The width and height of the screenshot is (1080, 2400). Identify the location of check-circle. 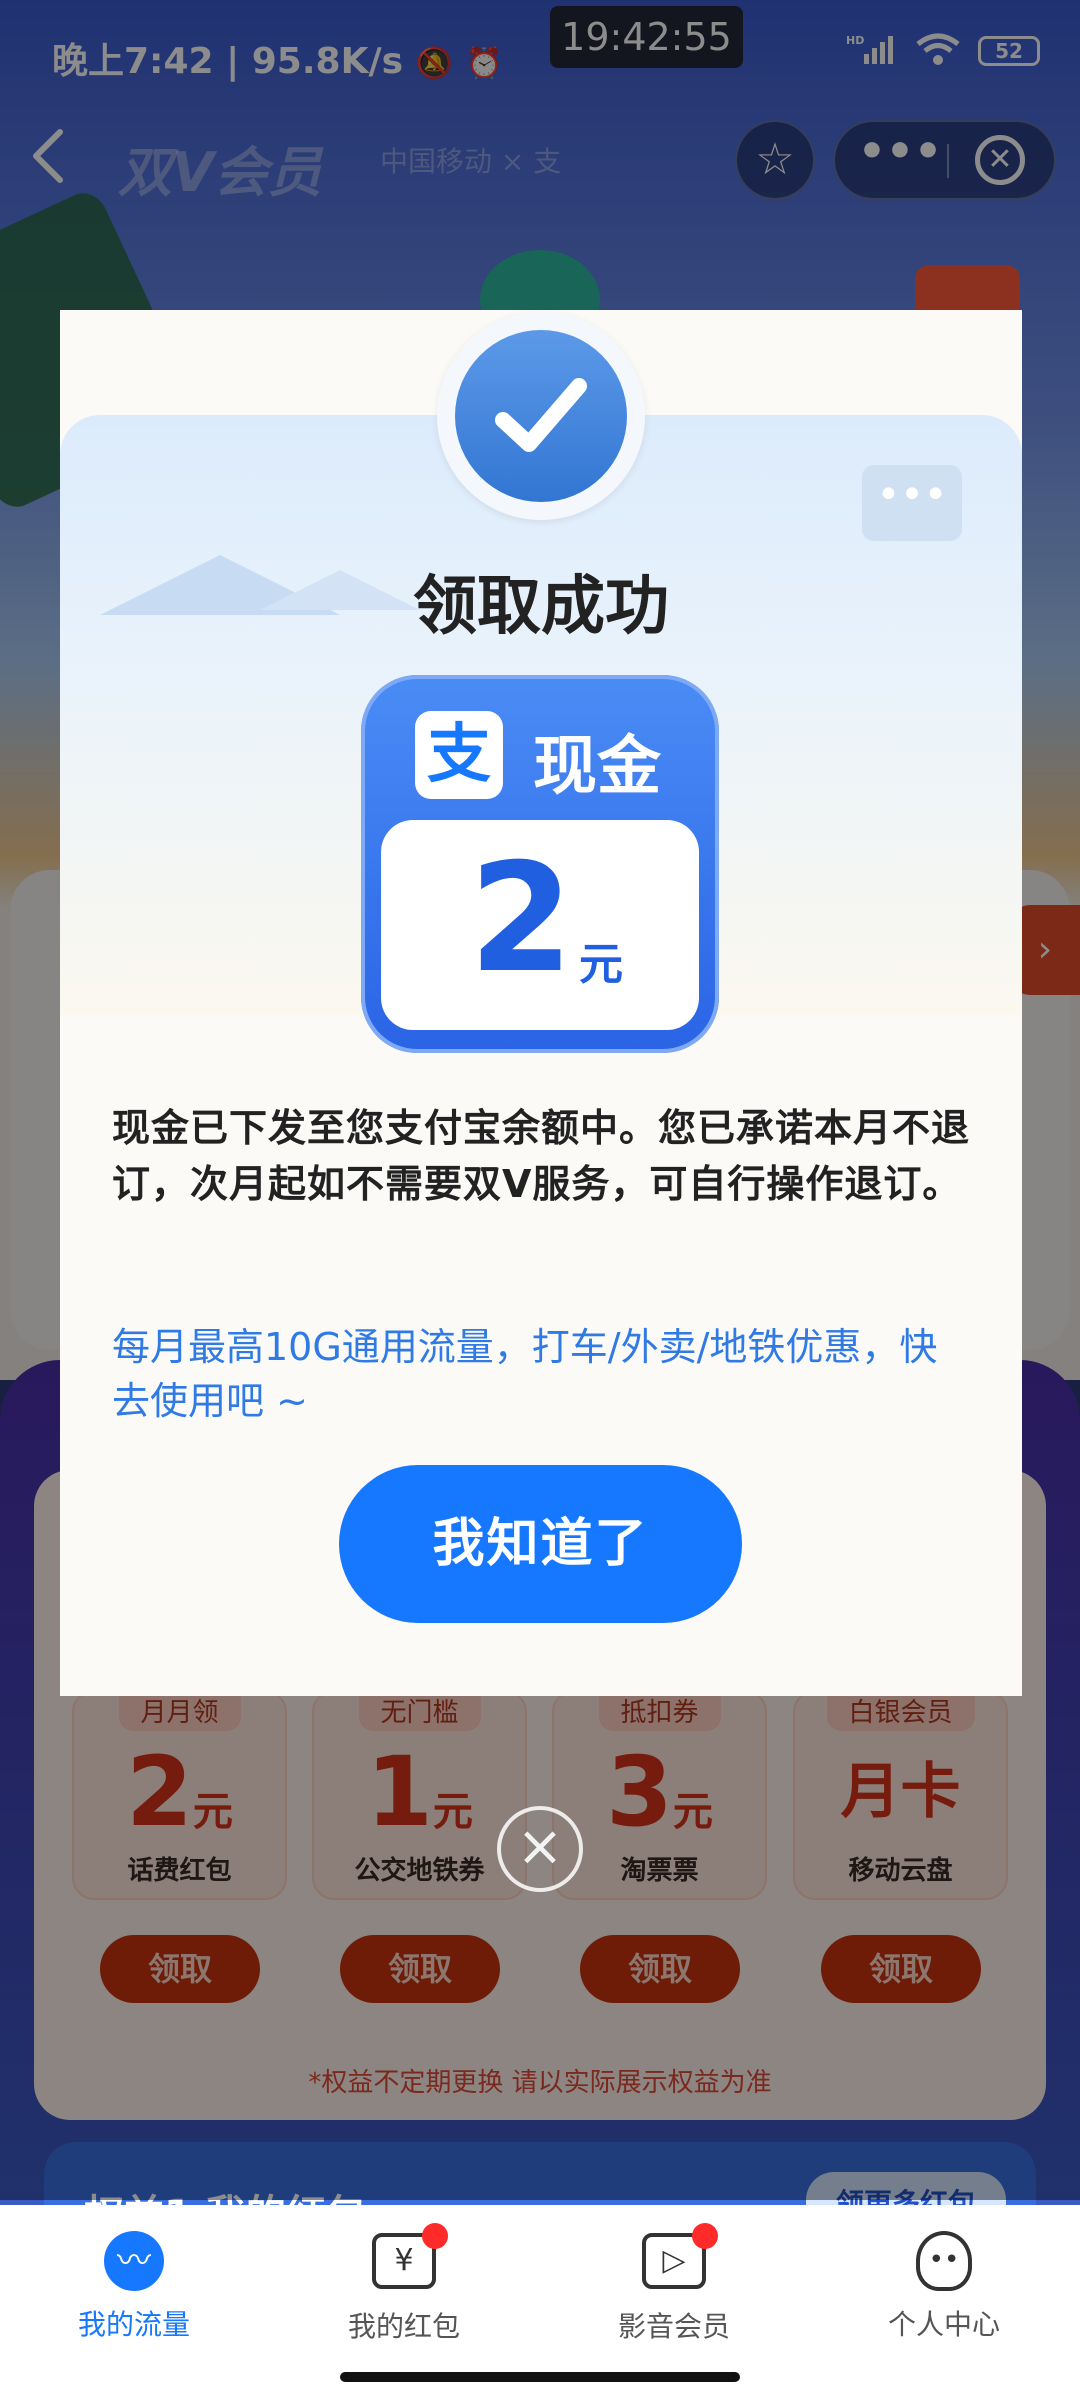
(541, 416).